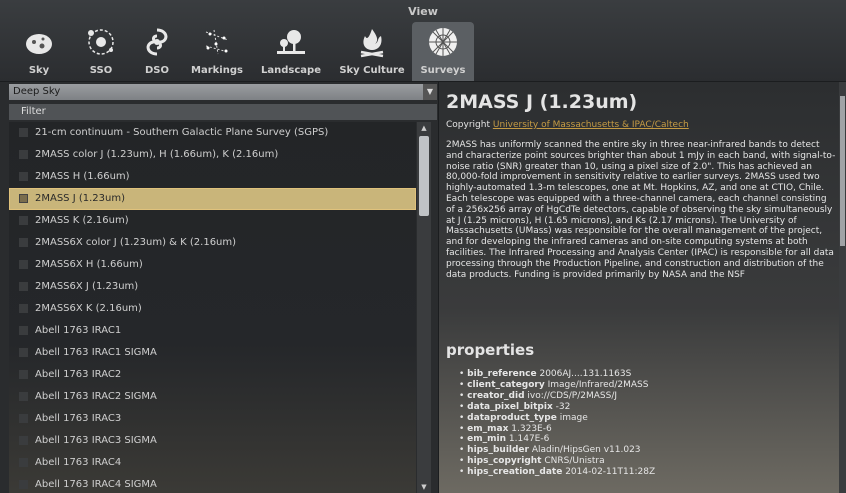 This screenshot has width=846, height=493. I want to click on property-value: 2014-02-11T11:28Z, so click(610, 472).